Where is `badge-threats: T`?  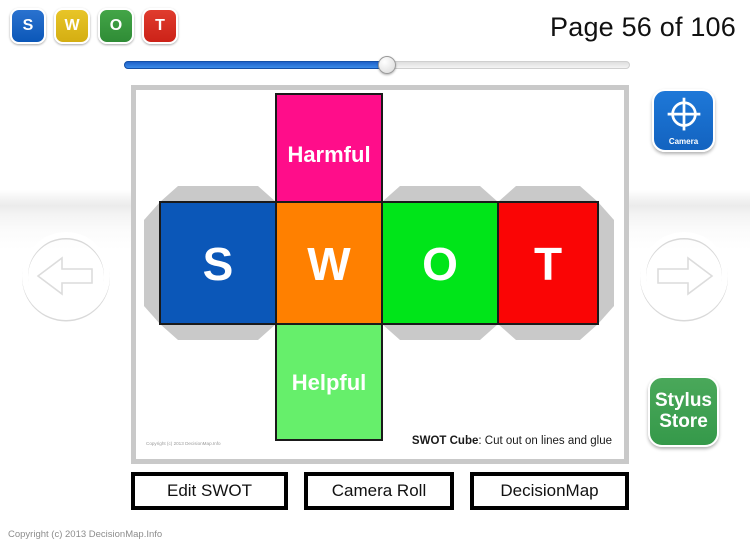
badge-threats: T is located at coordinates (160, 26).